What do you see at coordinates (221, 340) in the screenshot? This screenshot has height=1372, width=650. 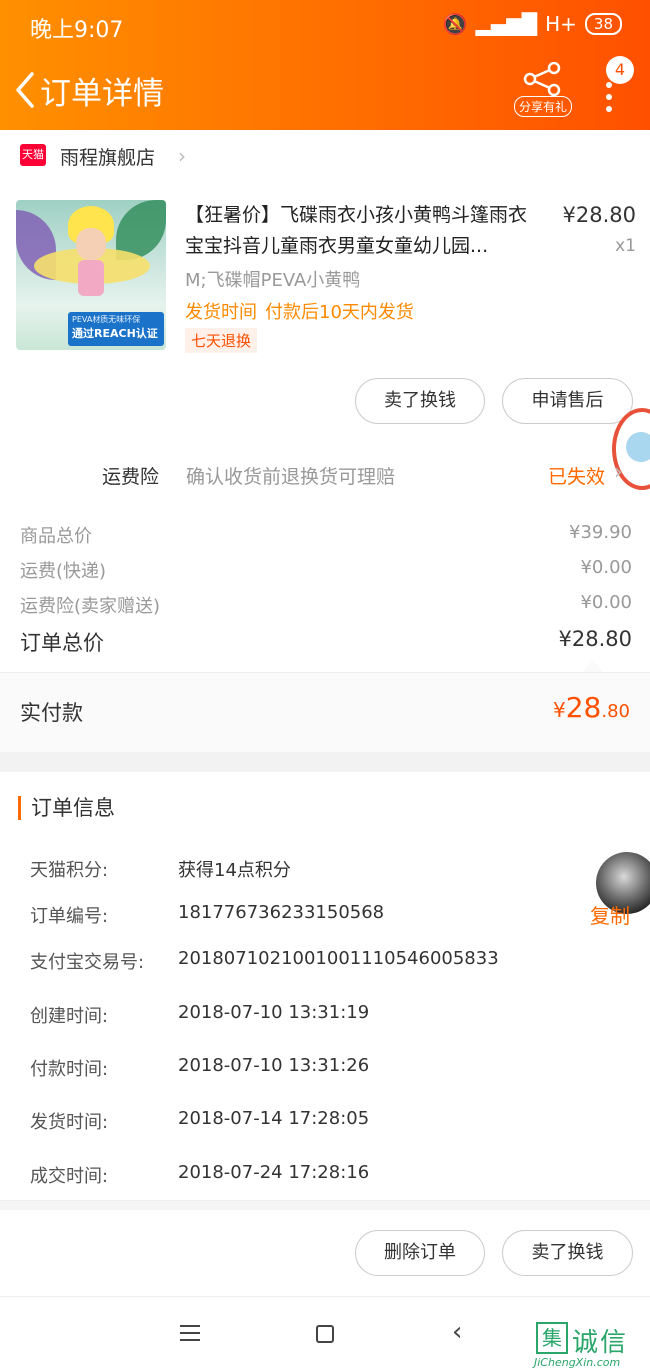 I see `return-policy-tag: 七天退换` at bounding box center [221, 340].